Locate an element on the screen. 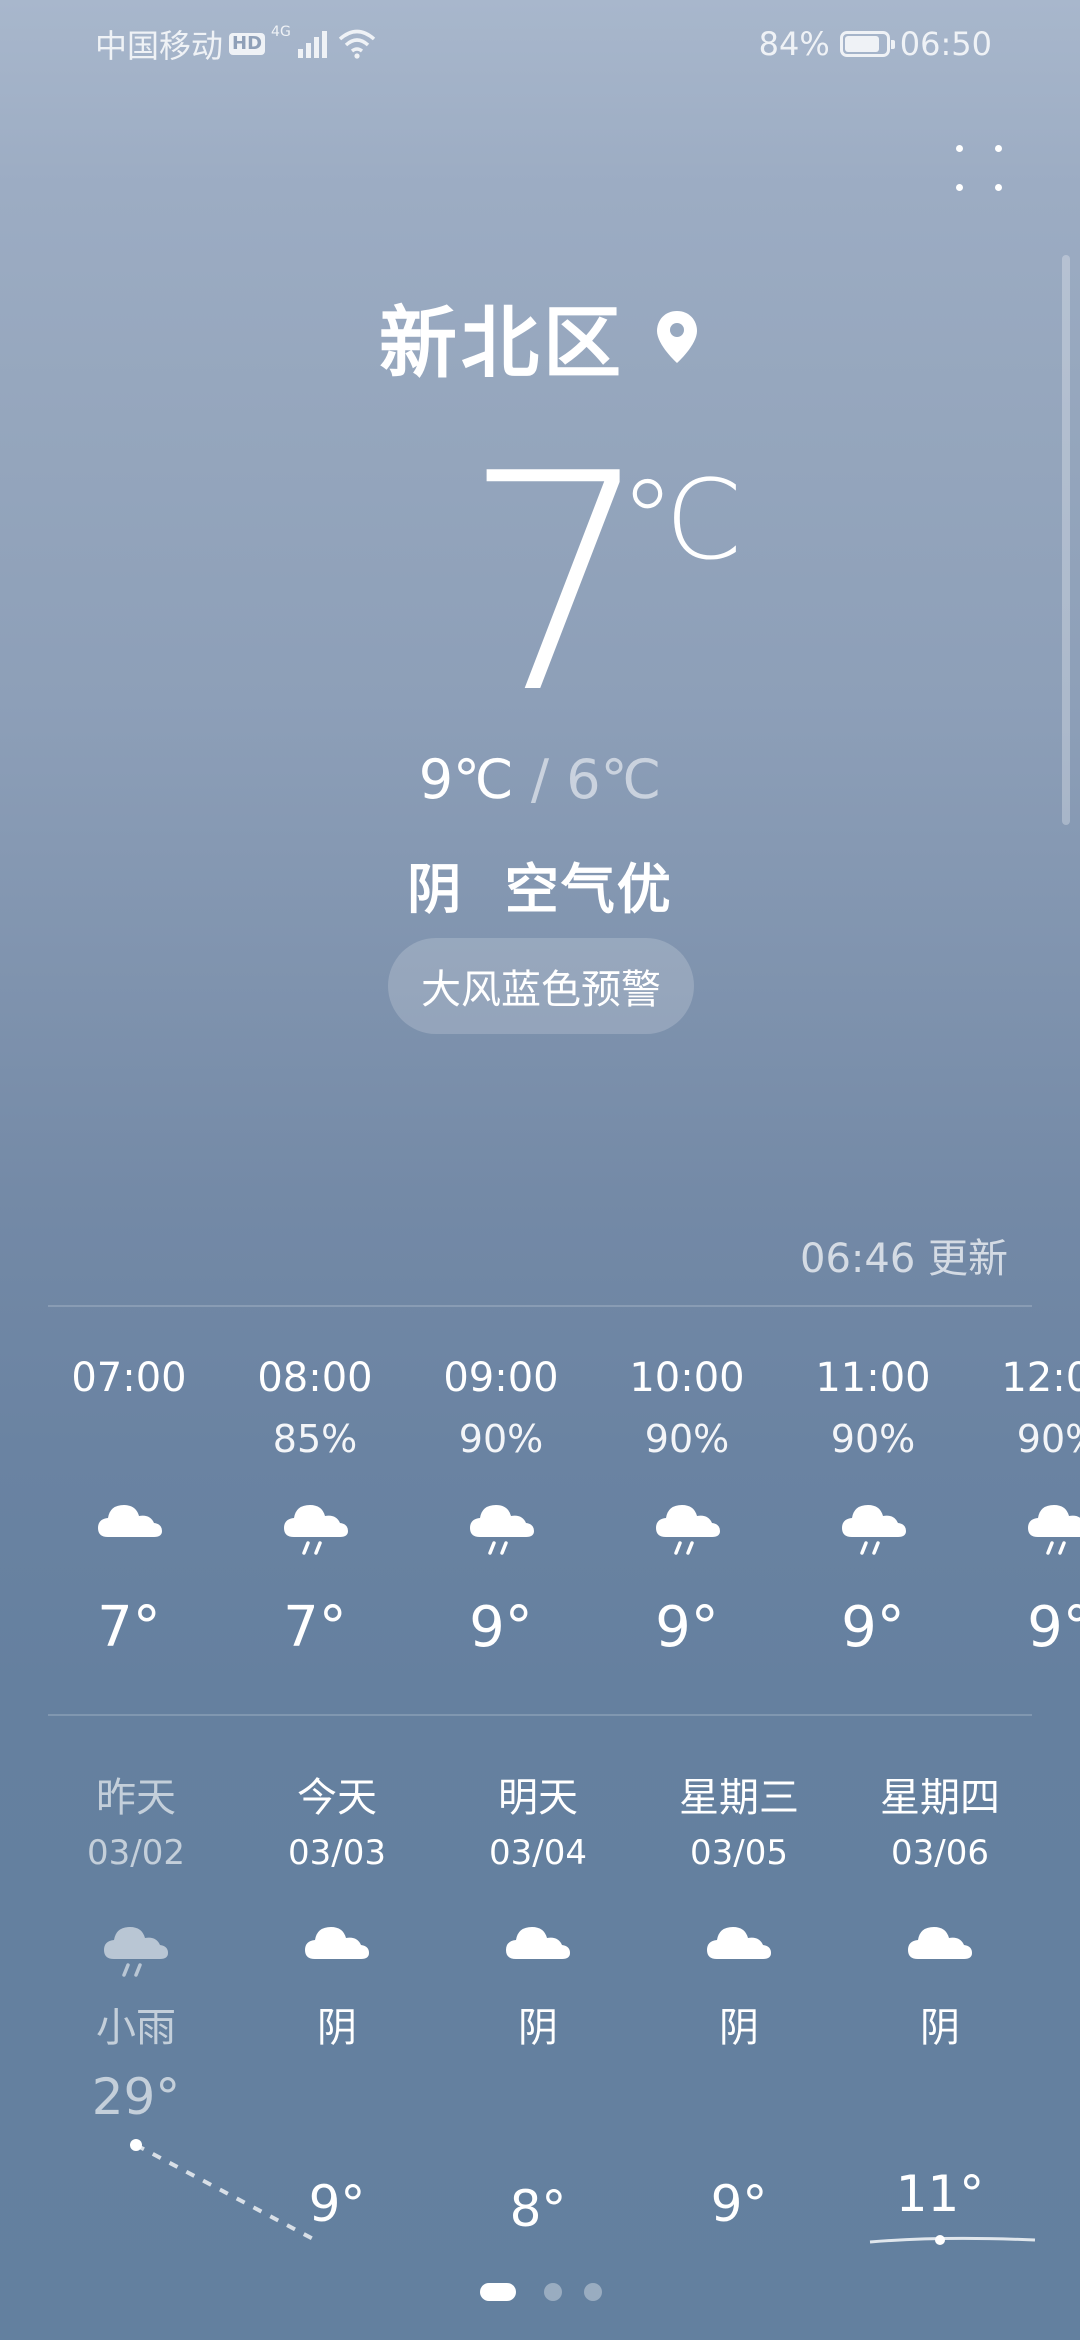 This screenshot has width=1080, height=2340. hourly-item: 12:00 90% 9° is located at coordinates (1023, 1515).